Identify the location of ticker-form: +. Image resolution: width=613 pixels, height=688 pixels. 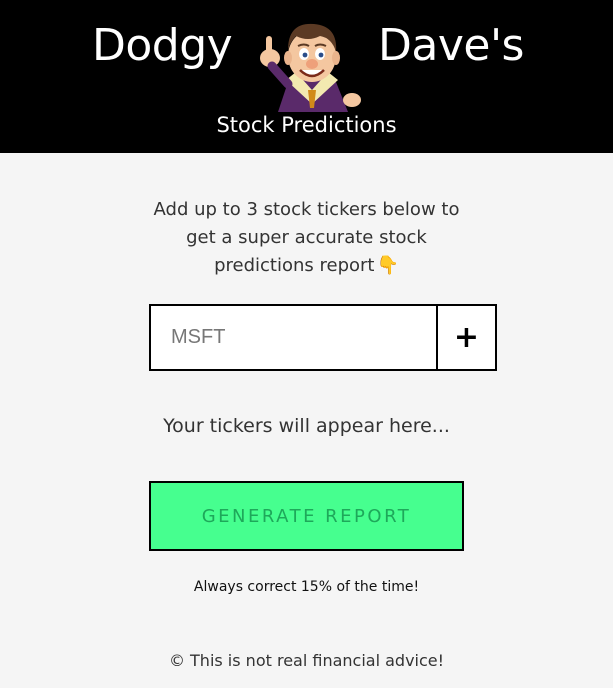
(323, 337).